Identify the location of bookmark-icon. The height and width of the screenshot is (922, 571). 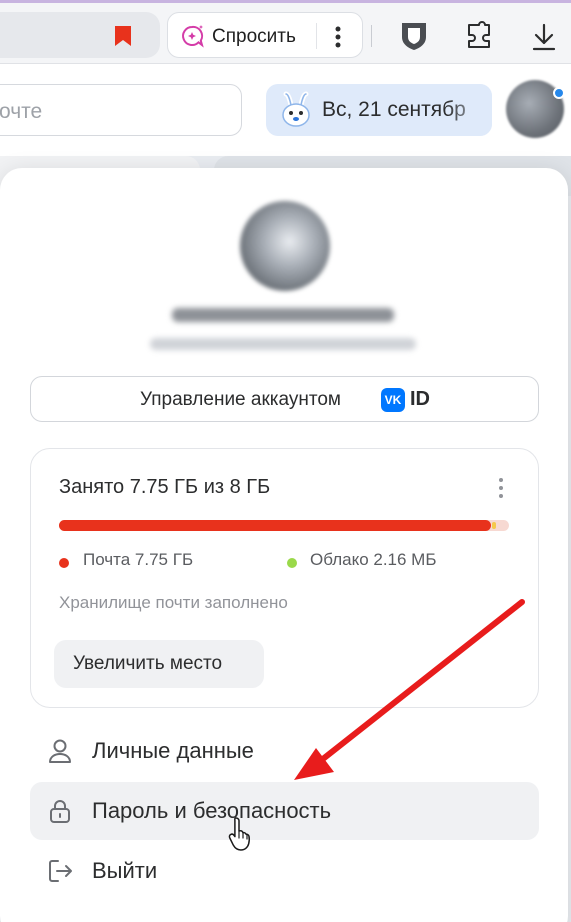
(123, 36).